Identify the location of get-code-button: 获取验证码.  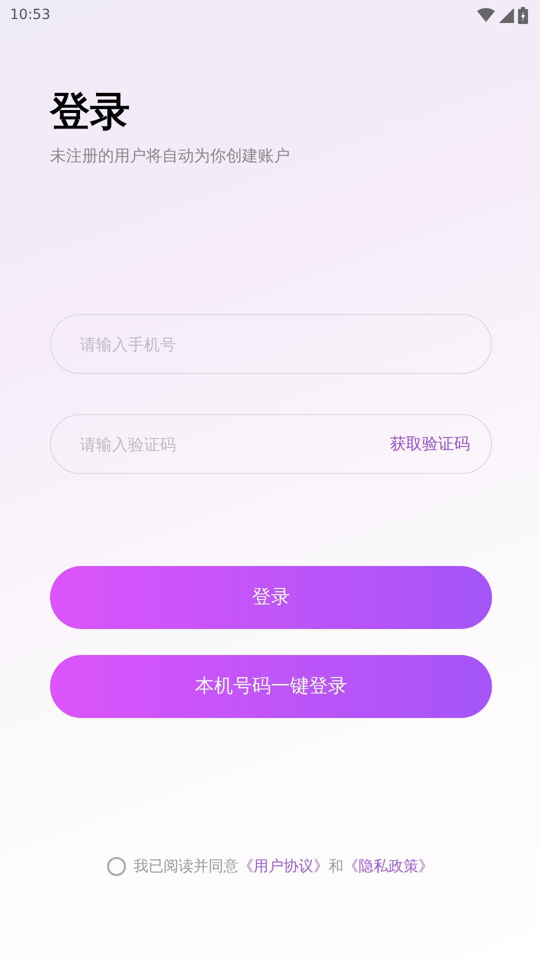
(430, 444).